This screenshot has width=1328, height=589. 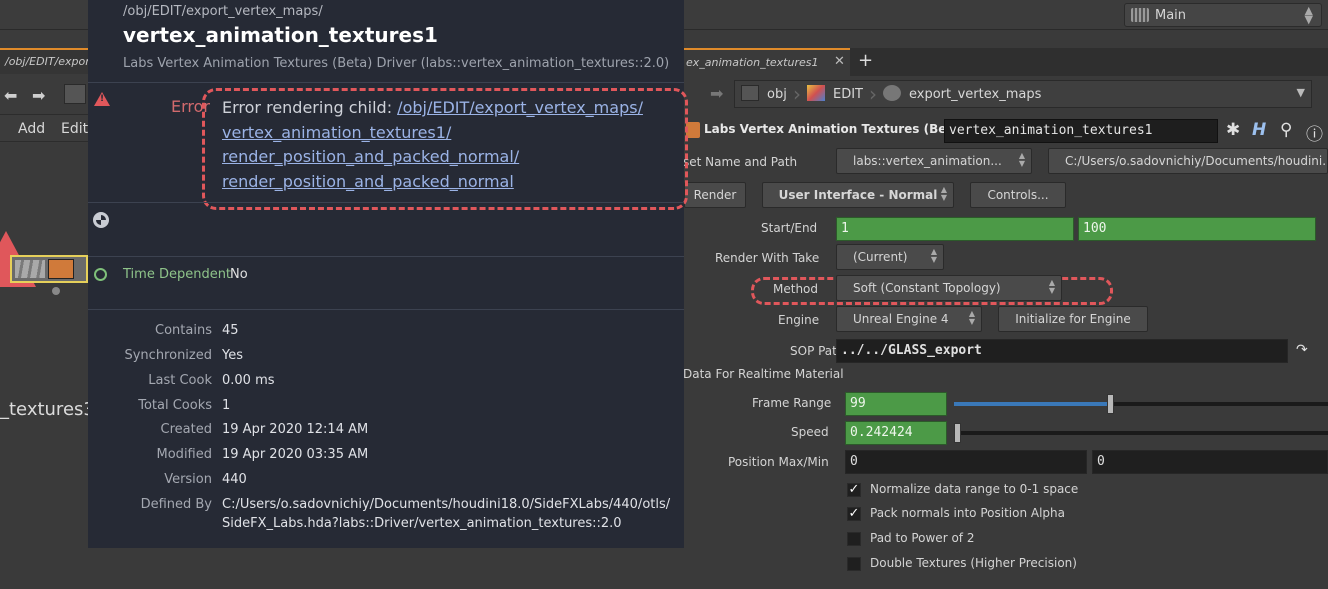 What do you see at coordinates (1233, 130) in the screenshot?
I see `gear-icon: ✱` at bounding box center [1233, 130].